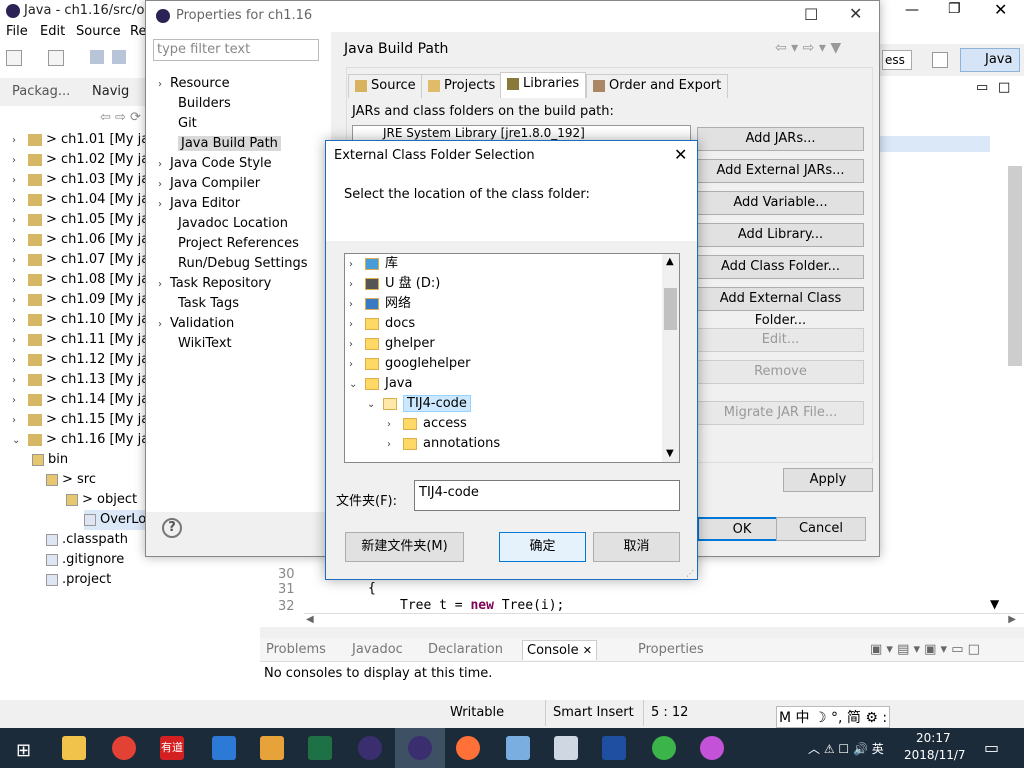 This screenshot has width=1024, height=768. What do you see at coordinates (192, 324) in the screenshot?
I see `nav-item: › Validation` at bounding box center [192, 324].